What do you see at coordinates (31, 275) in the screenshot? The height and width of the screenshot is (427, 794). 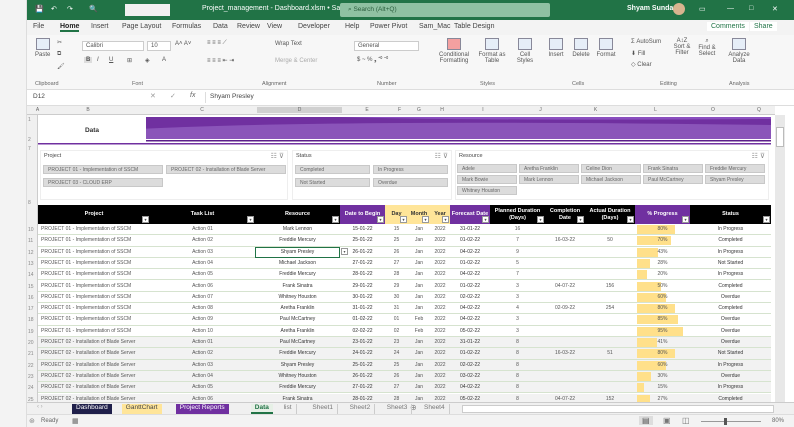 I see `row-number: 14` at bounding box center [31, 275].